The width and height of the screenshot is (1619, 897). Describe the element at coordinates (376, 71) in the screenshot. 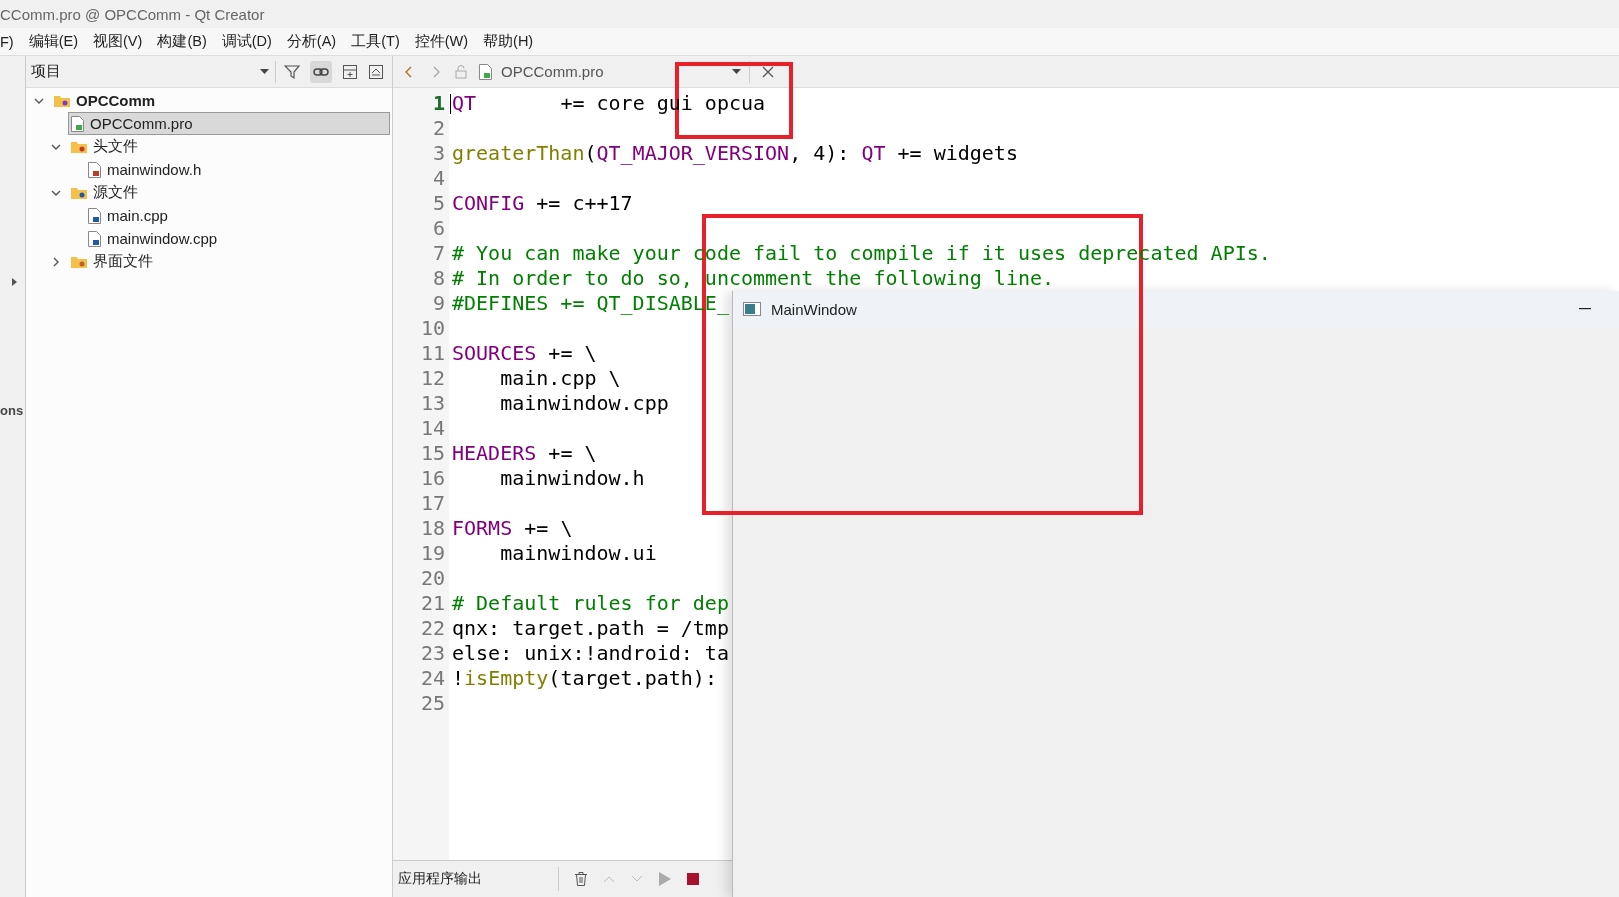

I see `collapse-icon` at that location.